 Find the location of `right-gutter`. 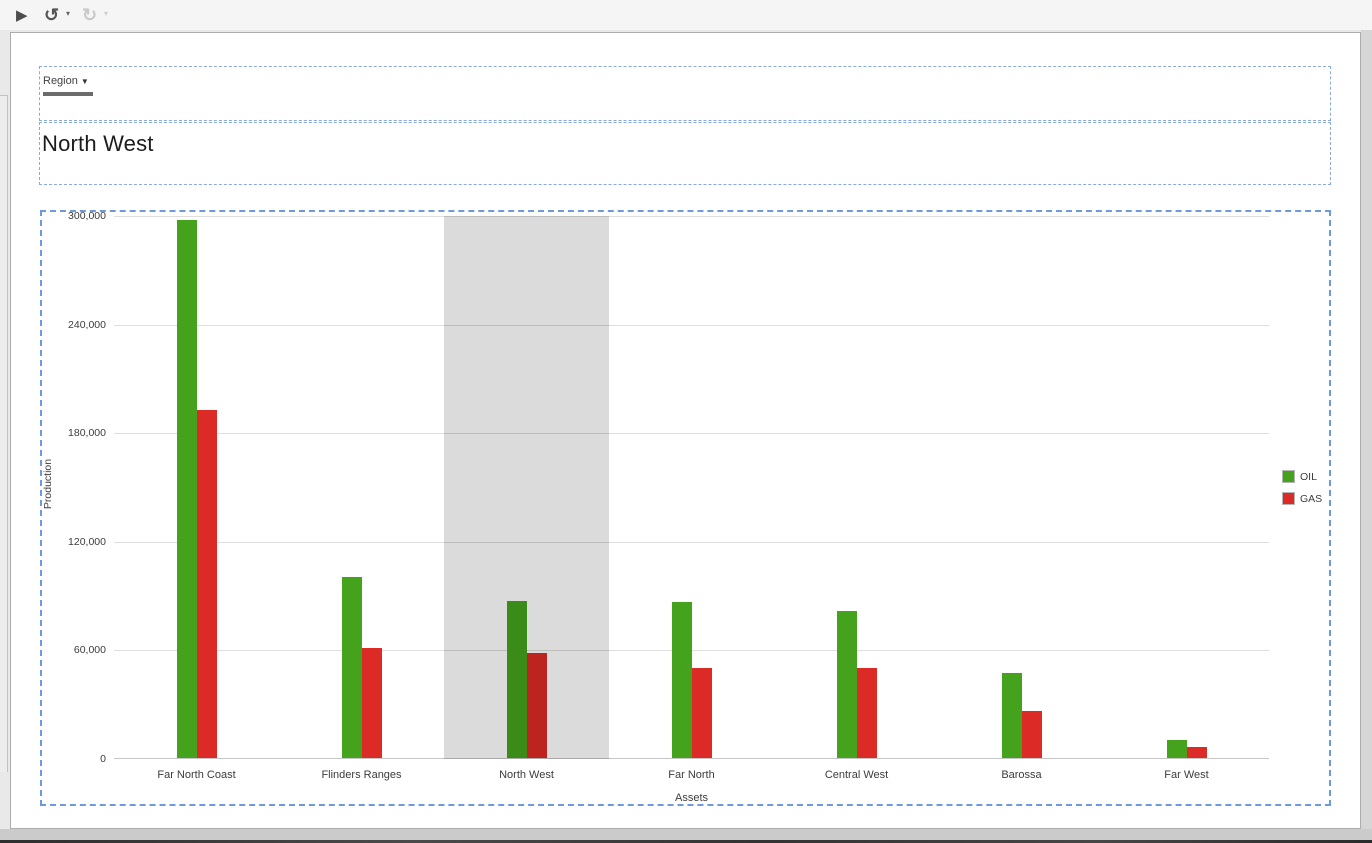

right-gutter is located at coordinates (1366, 429).